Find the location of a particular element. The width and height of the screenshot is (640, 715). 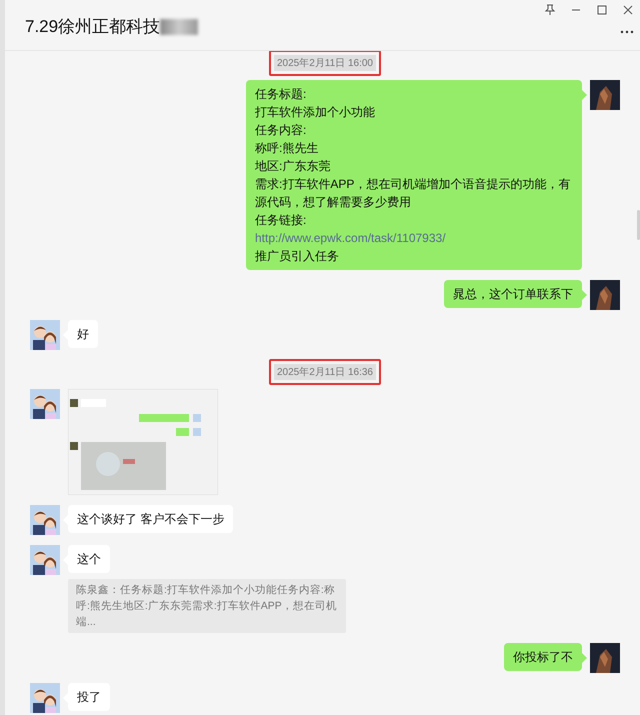

message-text: 推广员引入任务 is located at coordinates (297, 256).